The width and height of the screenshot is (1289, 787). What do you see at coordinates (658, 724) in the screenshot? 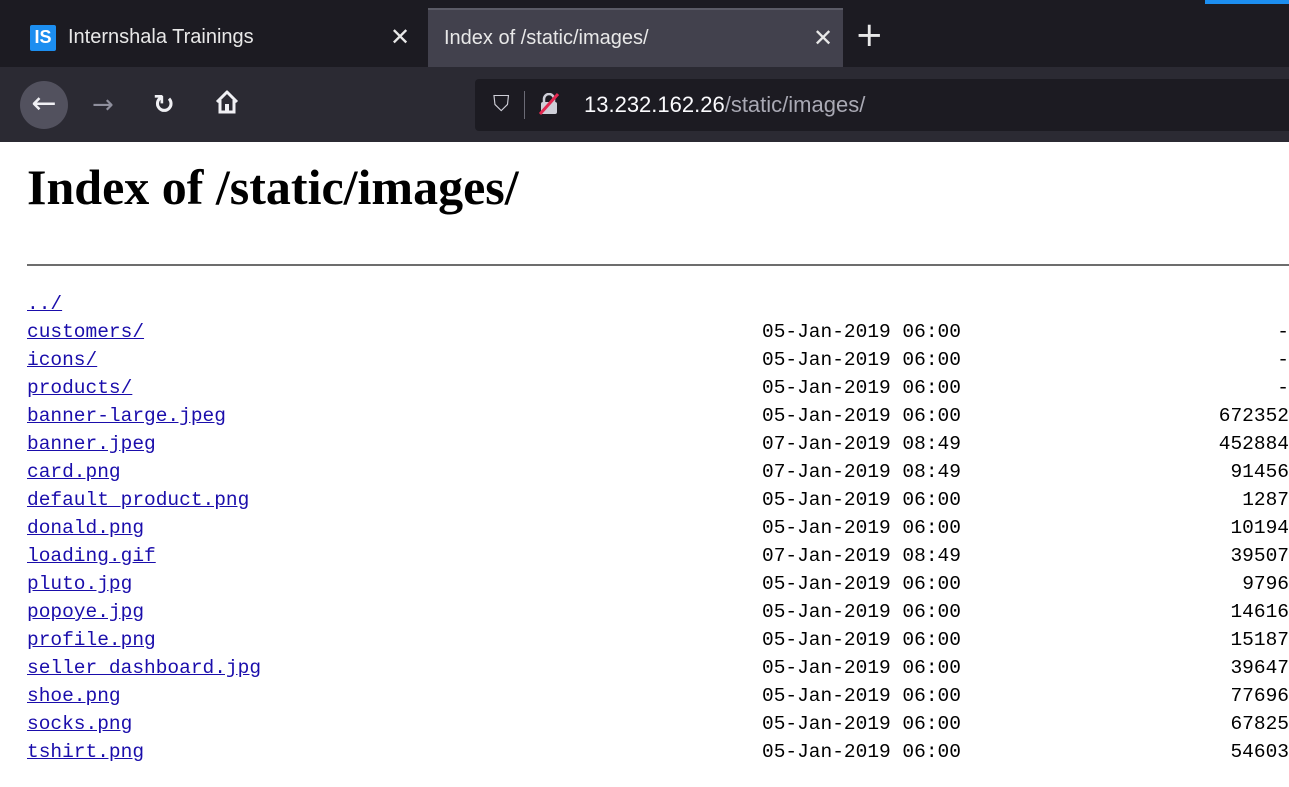
I see `list-item: socks.png 05-Jan-2019 06:00 67825` at bounding box center [658, 724].